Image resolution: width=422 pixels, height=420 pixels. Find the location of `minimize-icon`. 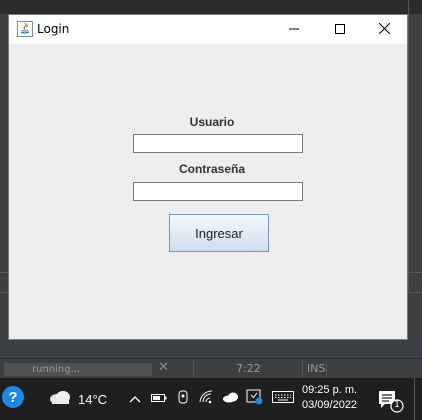

minimize-icon is located at coordinates (294, 30).